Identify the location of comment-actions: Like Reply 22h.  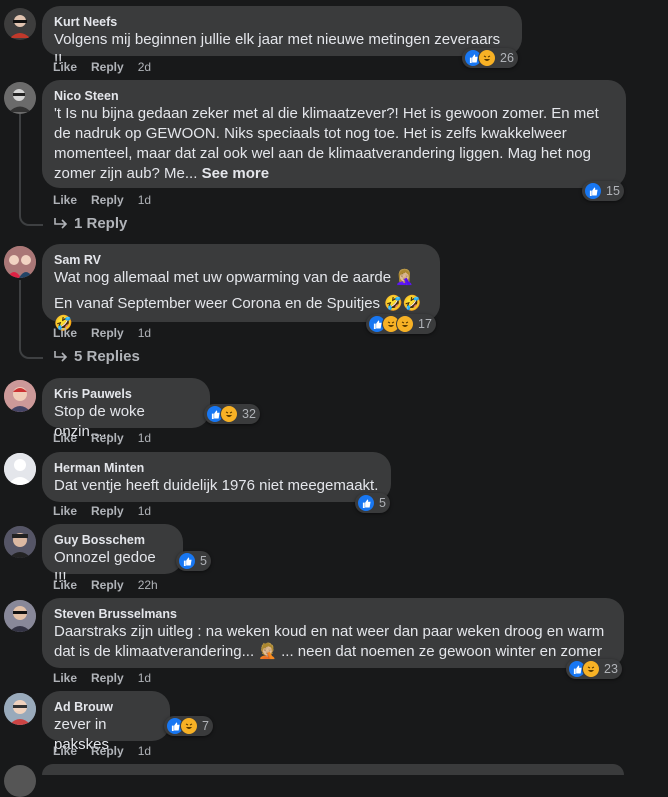
(105, 585).